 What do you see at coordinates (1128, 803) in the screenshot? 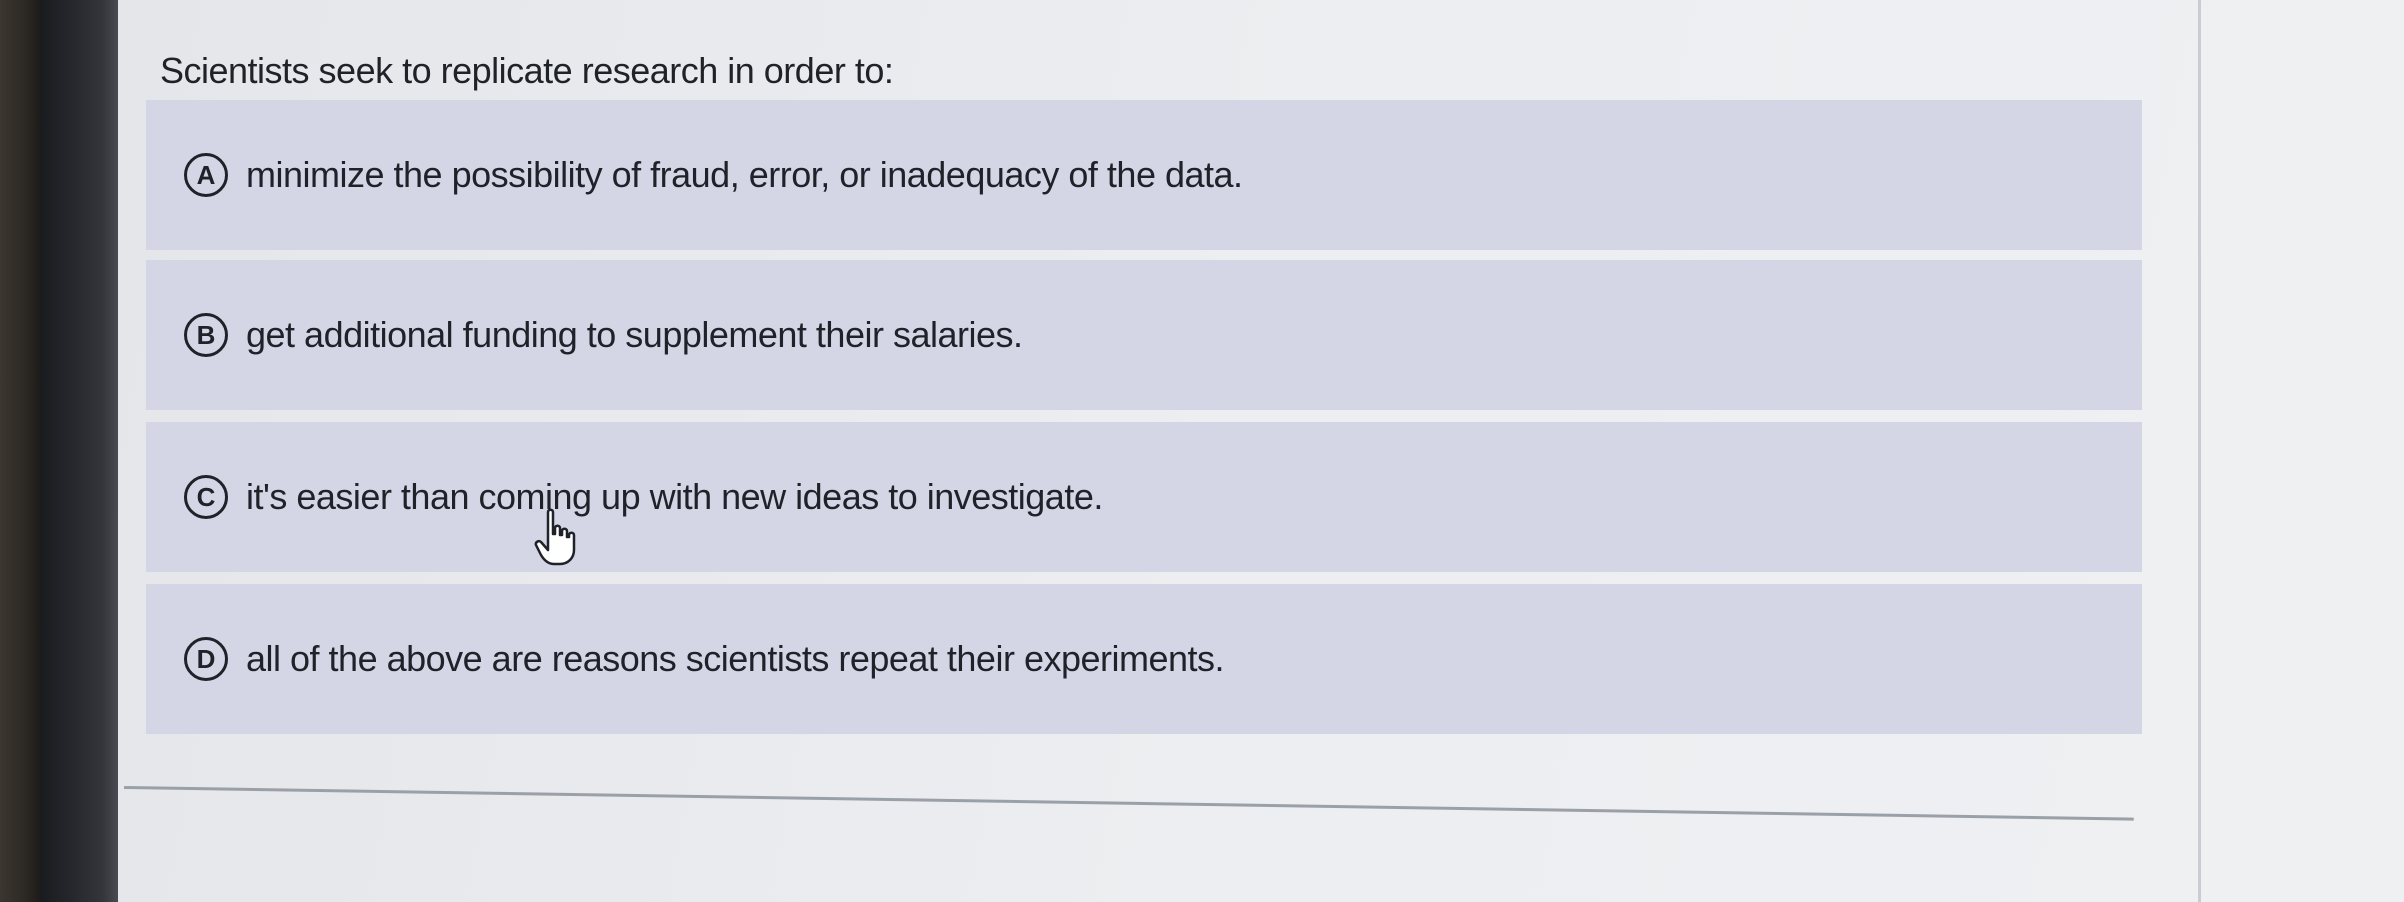
I see `section-divider` at bounding box center [1128, 803].